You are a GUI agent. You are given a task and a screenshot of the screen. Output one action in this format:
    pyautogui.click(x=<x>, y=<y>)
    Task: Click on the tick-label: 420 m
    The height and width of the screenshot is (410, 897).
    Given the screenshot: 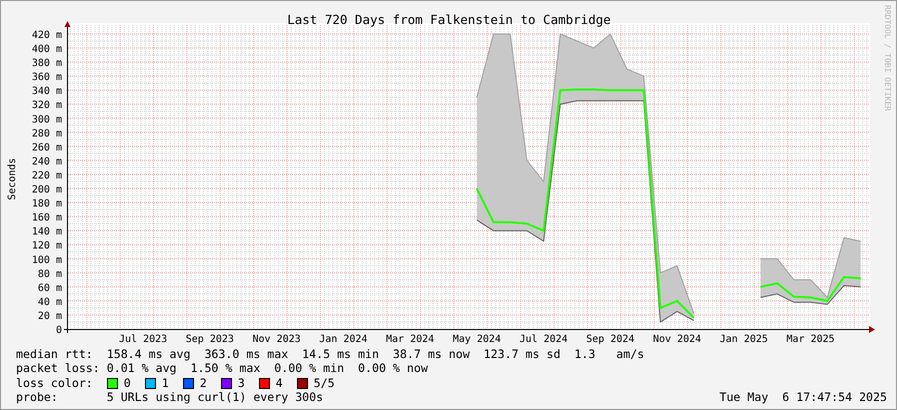 What is the action you would take?
    pyautogui.click(x=47, y=35)
    